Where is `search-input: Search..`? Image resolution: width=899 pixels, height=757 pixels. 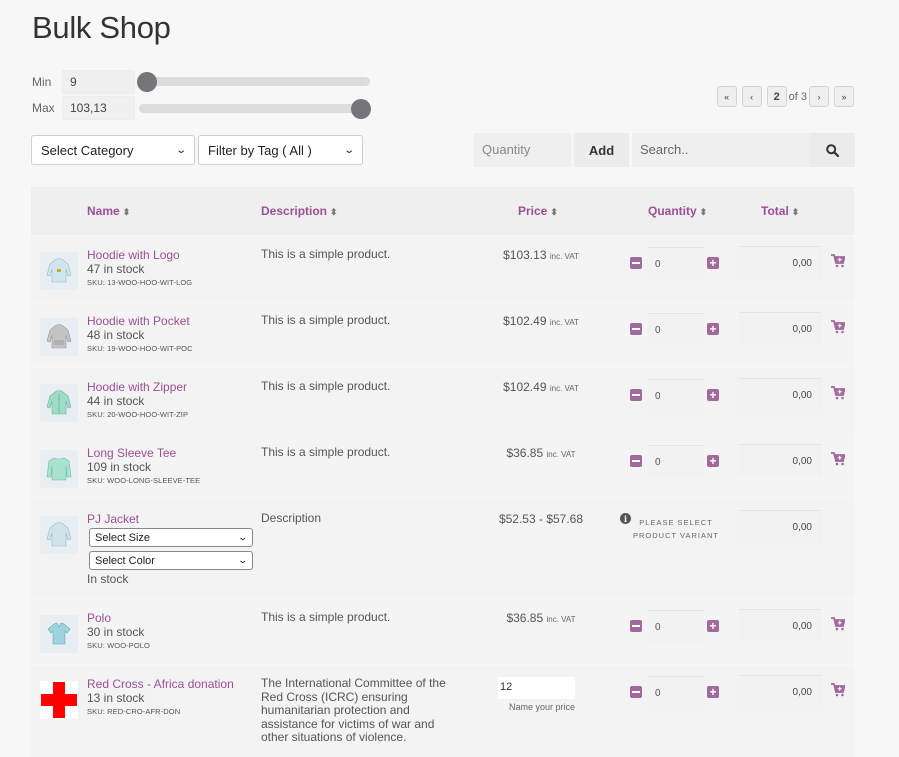 search-input: Search.. is located at coordinates (721, 150).